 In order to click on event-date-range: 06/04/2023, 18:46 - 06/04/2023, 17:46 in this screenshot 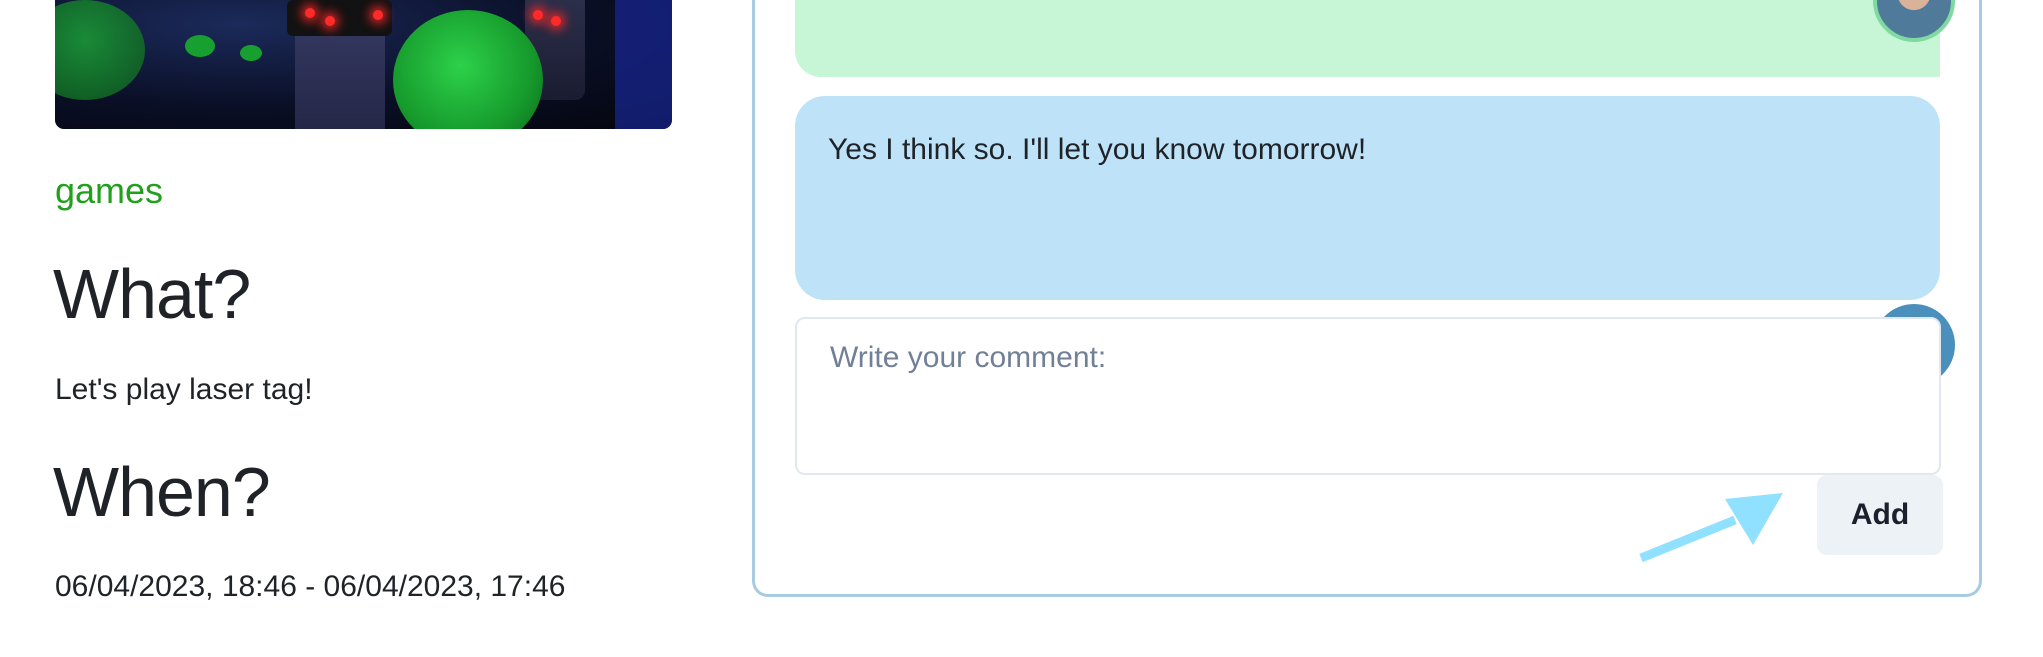, I will do `click(310, 586)`.